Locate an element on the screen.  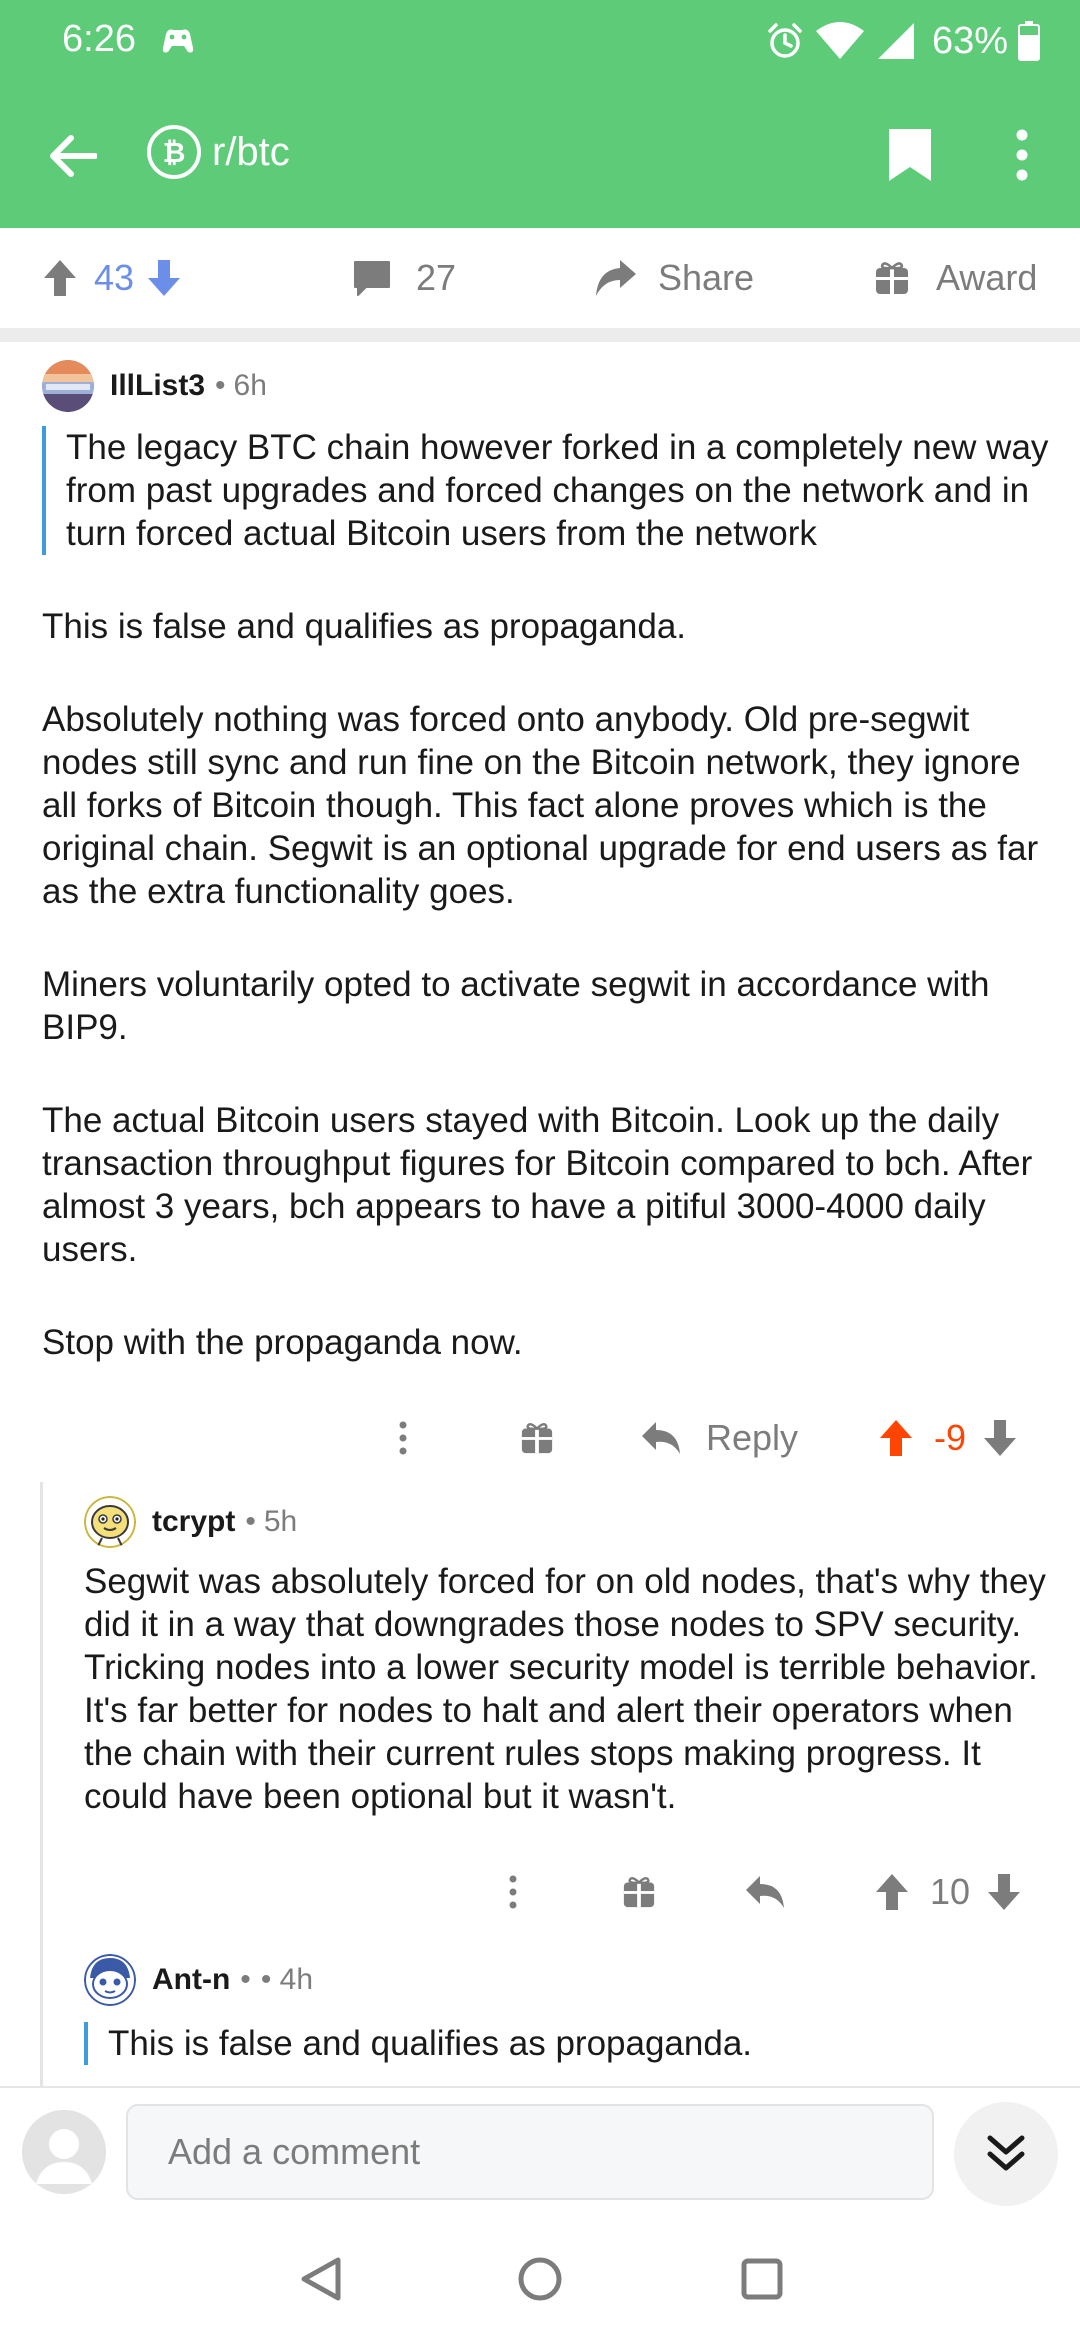
reply-label: Reply is located at coordinates (752, 1437).